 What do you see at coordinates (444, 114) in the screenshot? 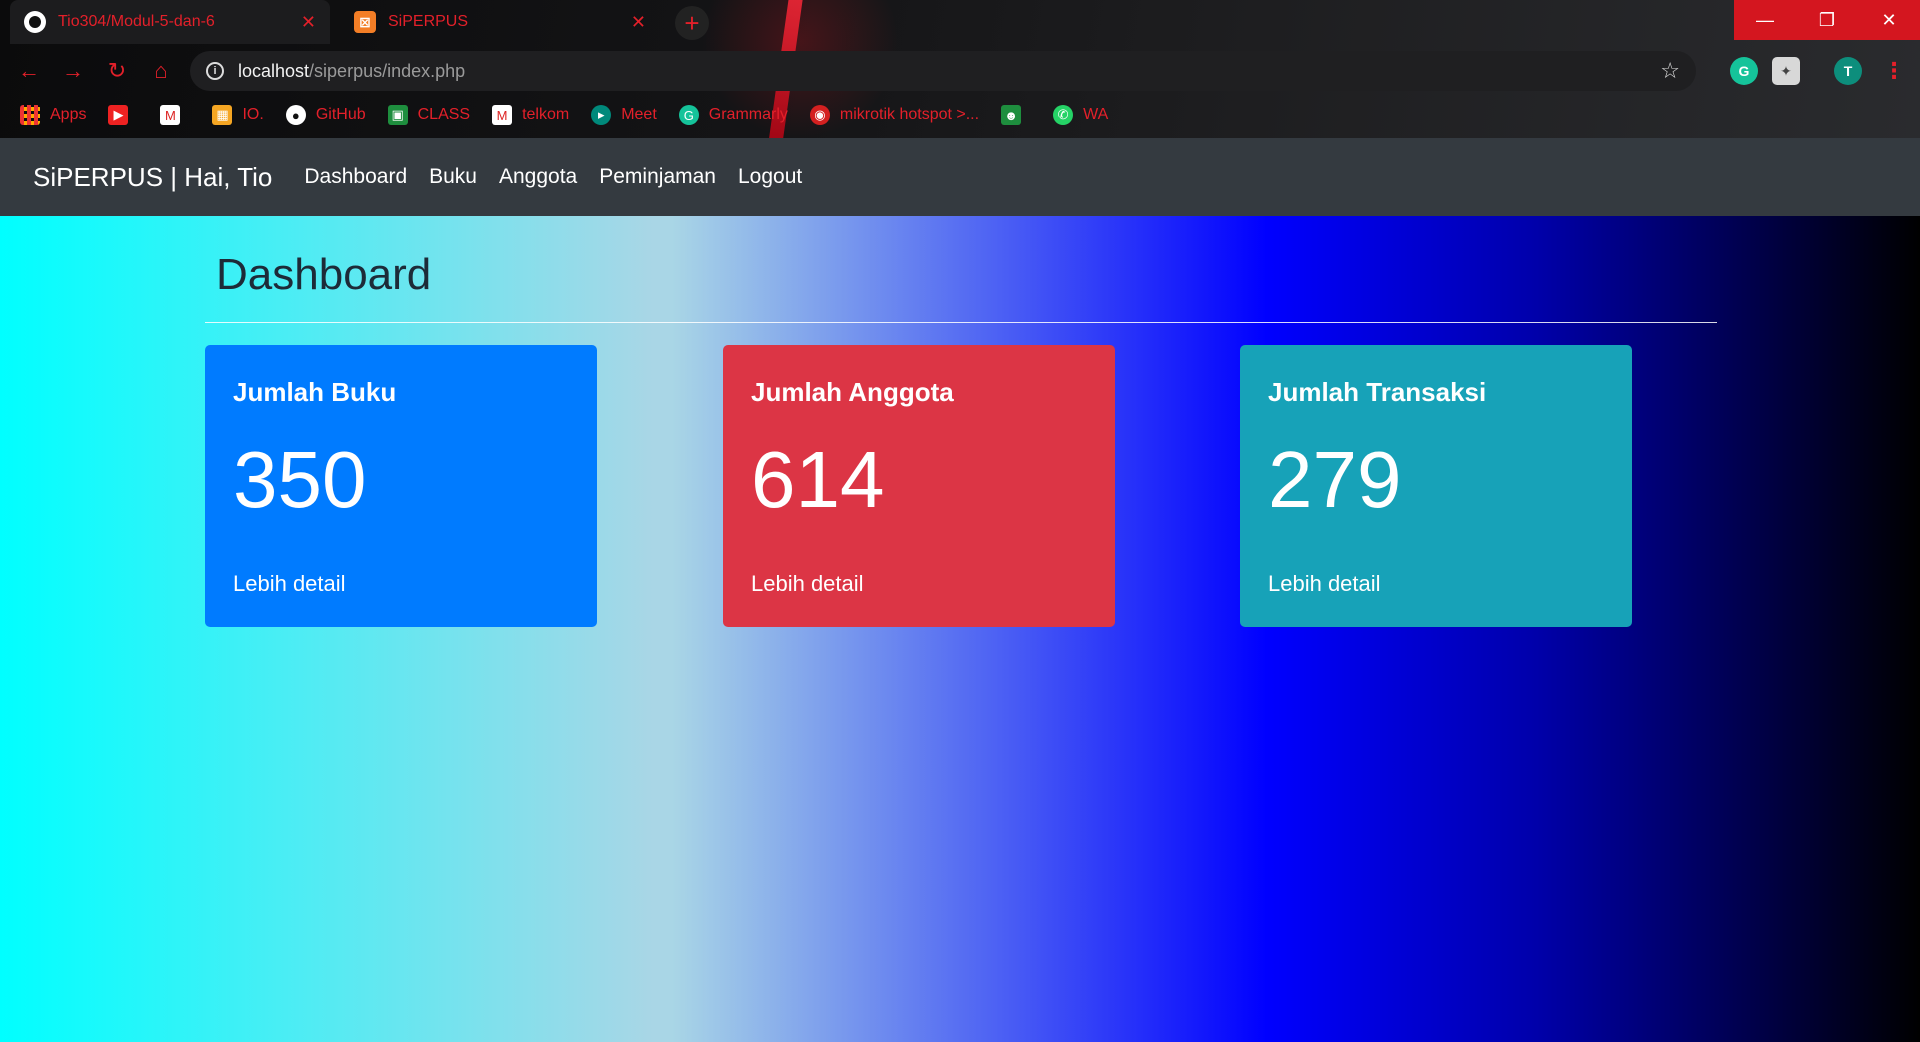
I see `bookmark-label: CLASS` at bounding box center [444, 114].